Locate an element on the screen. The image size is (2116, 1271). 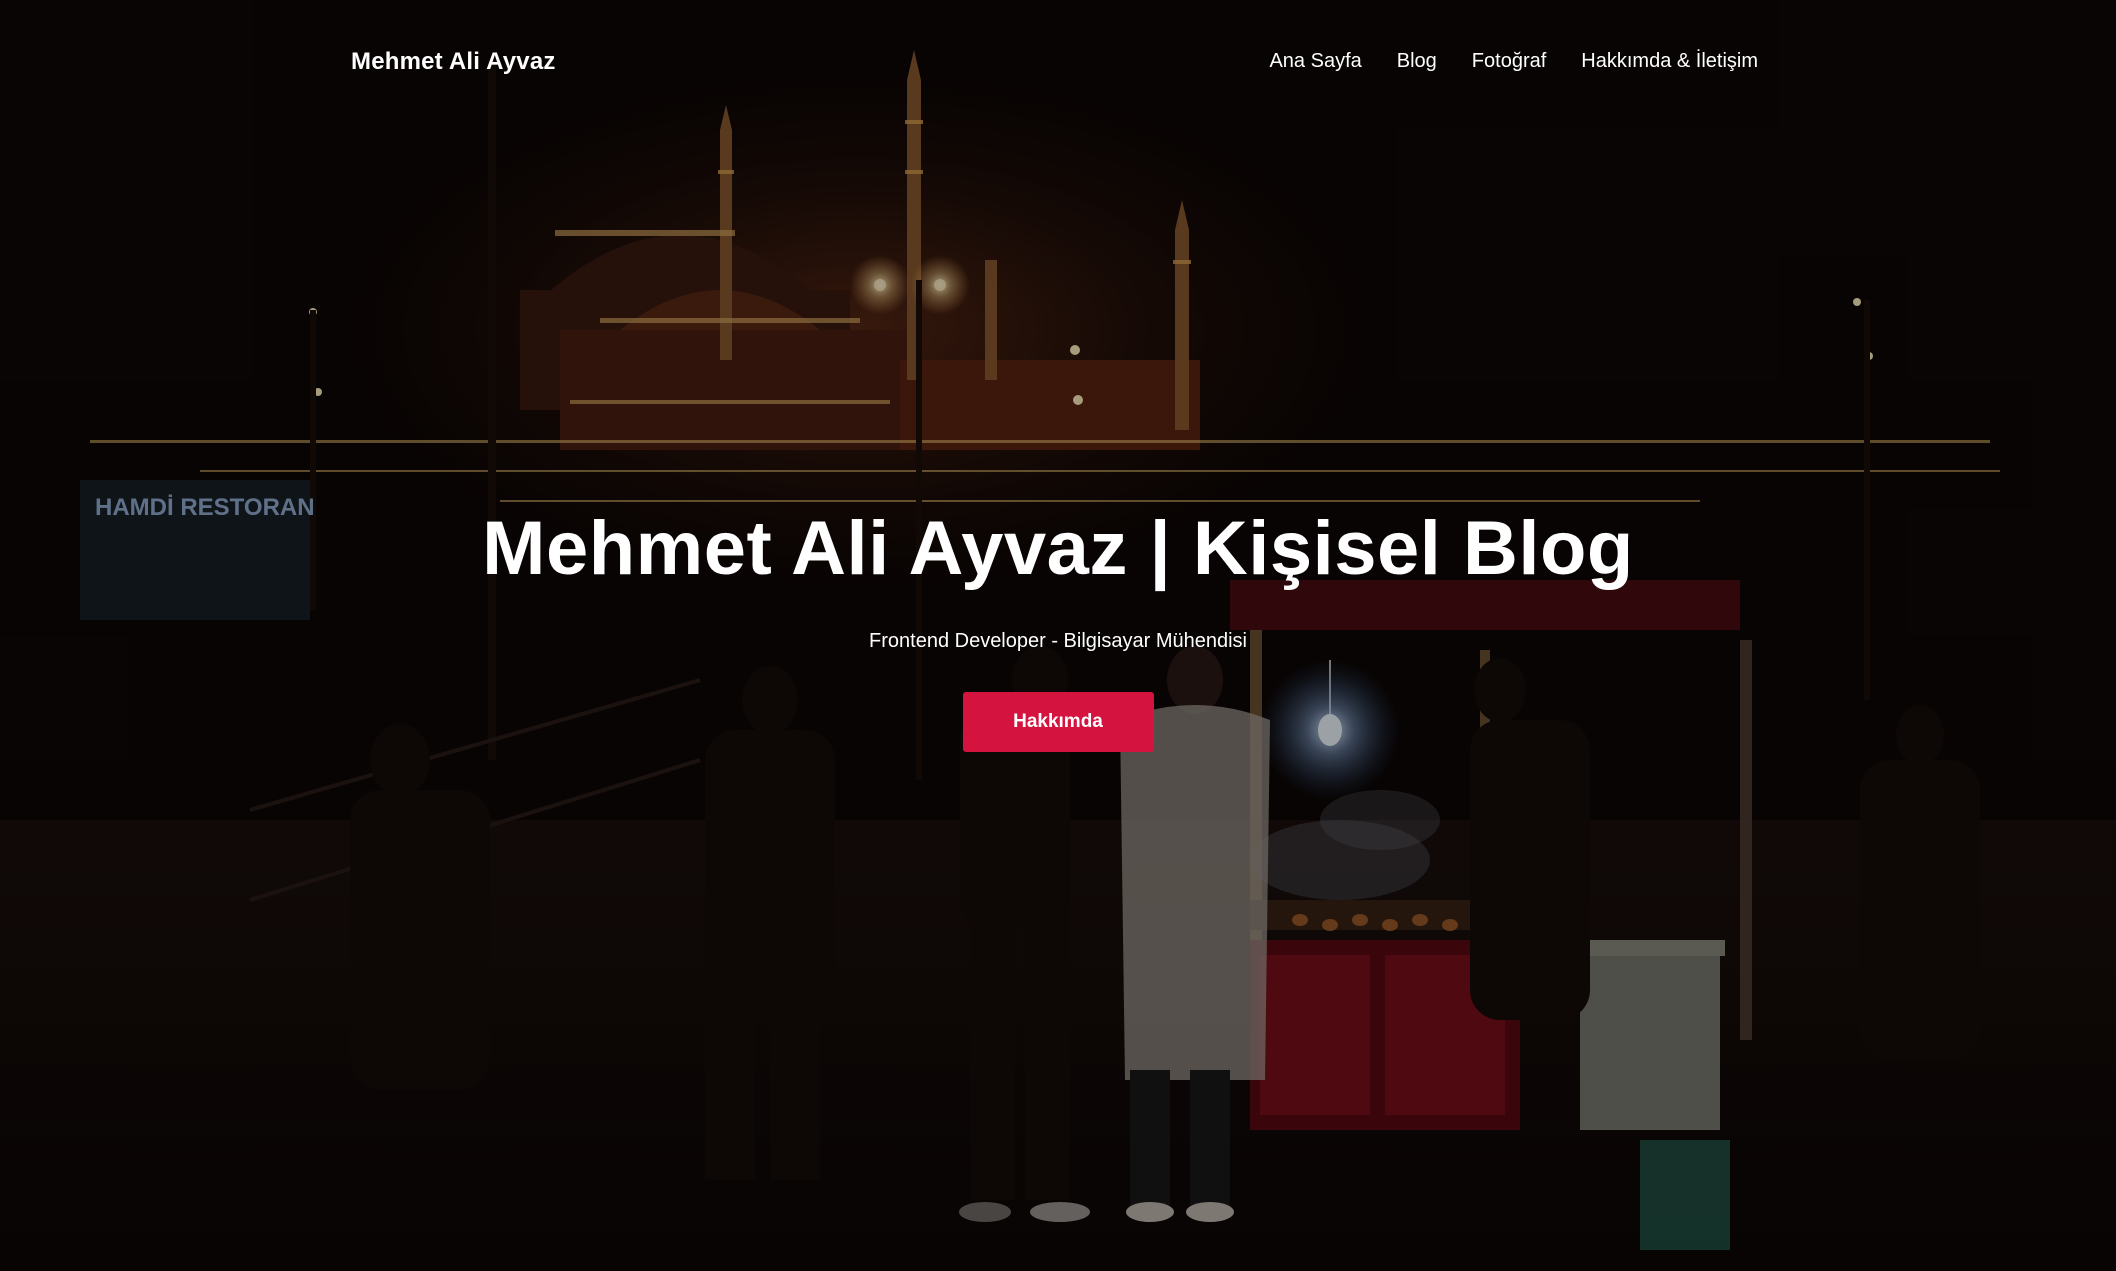
brand-logo-link: Mehmet Ali Ayvaz is located at coordinates (453, 62).